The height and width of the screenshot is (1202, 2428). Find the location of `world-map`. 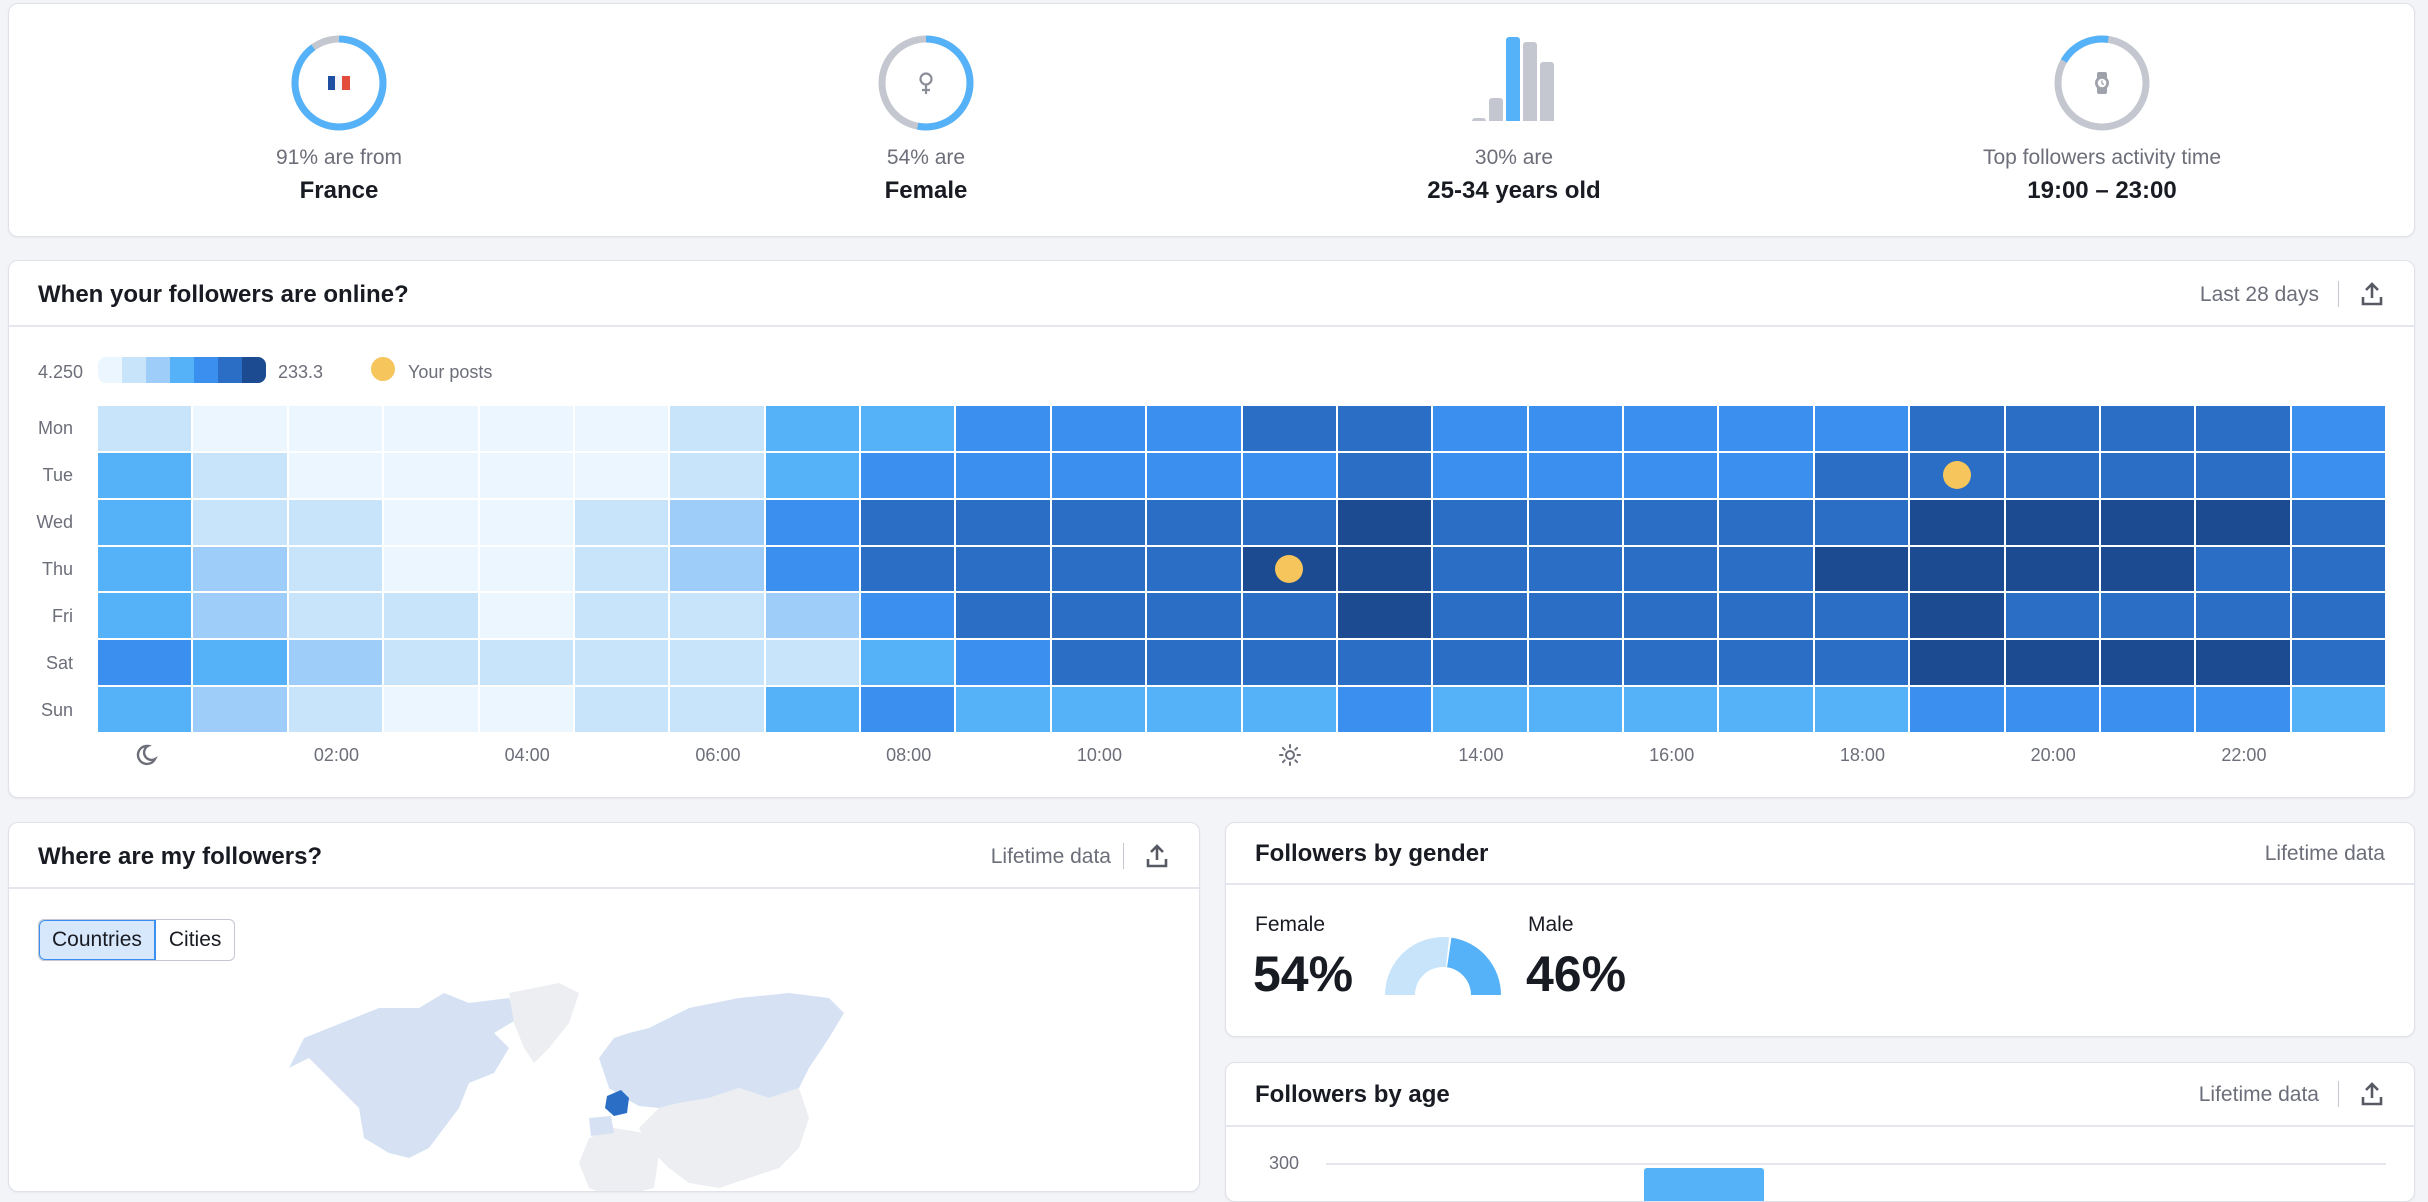

world-map is located at coordinates (589, 1085).